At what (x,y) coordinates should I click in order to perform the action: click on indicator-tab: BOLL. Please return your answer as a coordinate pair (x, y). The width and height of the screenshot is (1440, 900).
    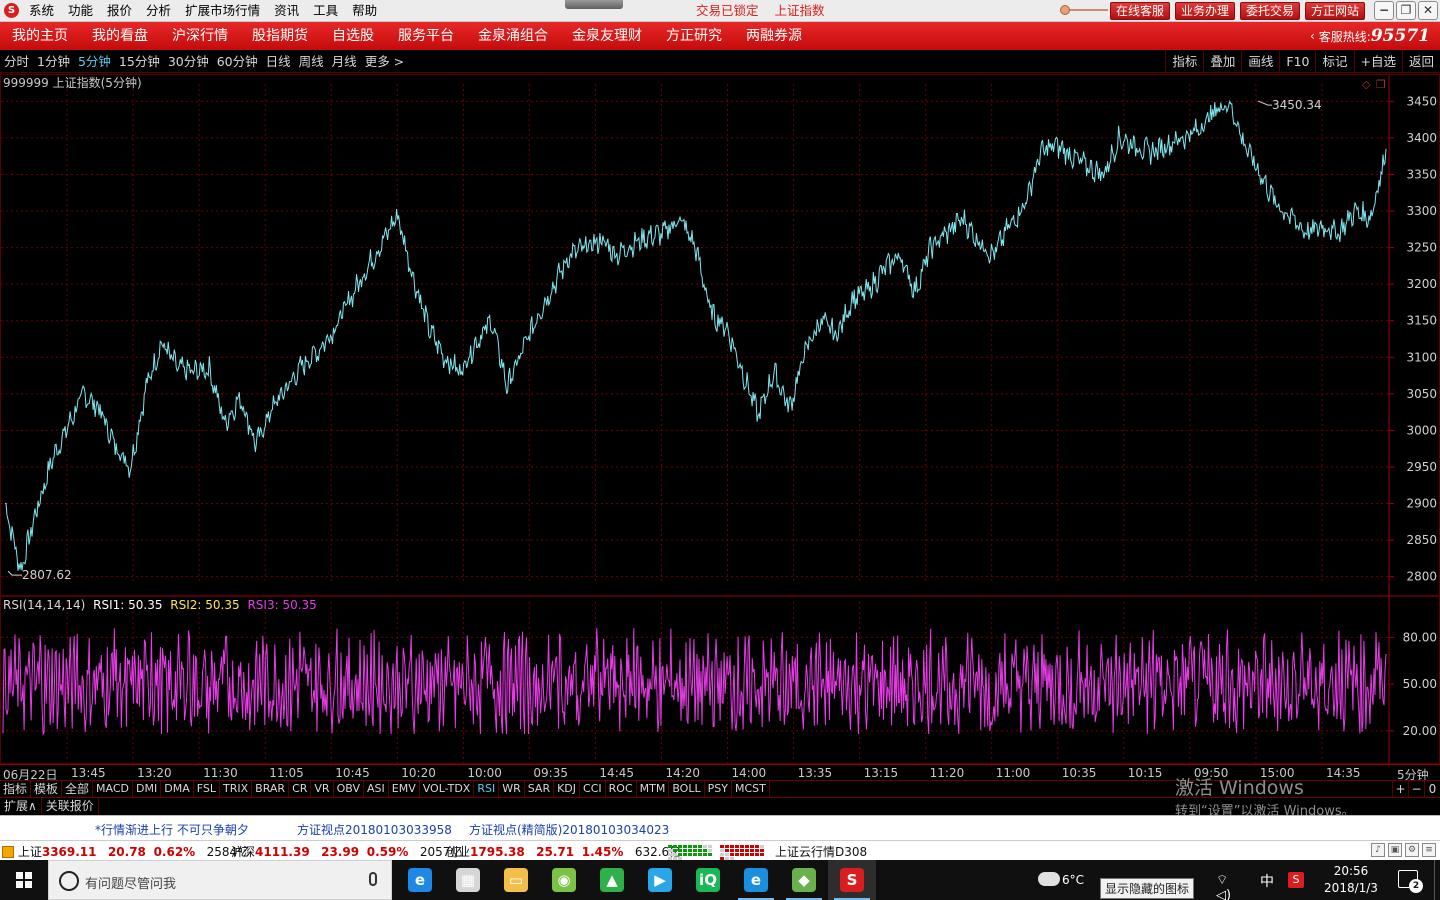
    Looking at the image, I should click on (687, 789).